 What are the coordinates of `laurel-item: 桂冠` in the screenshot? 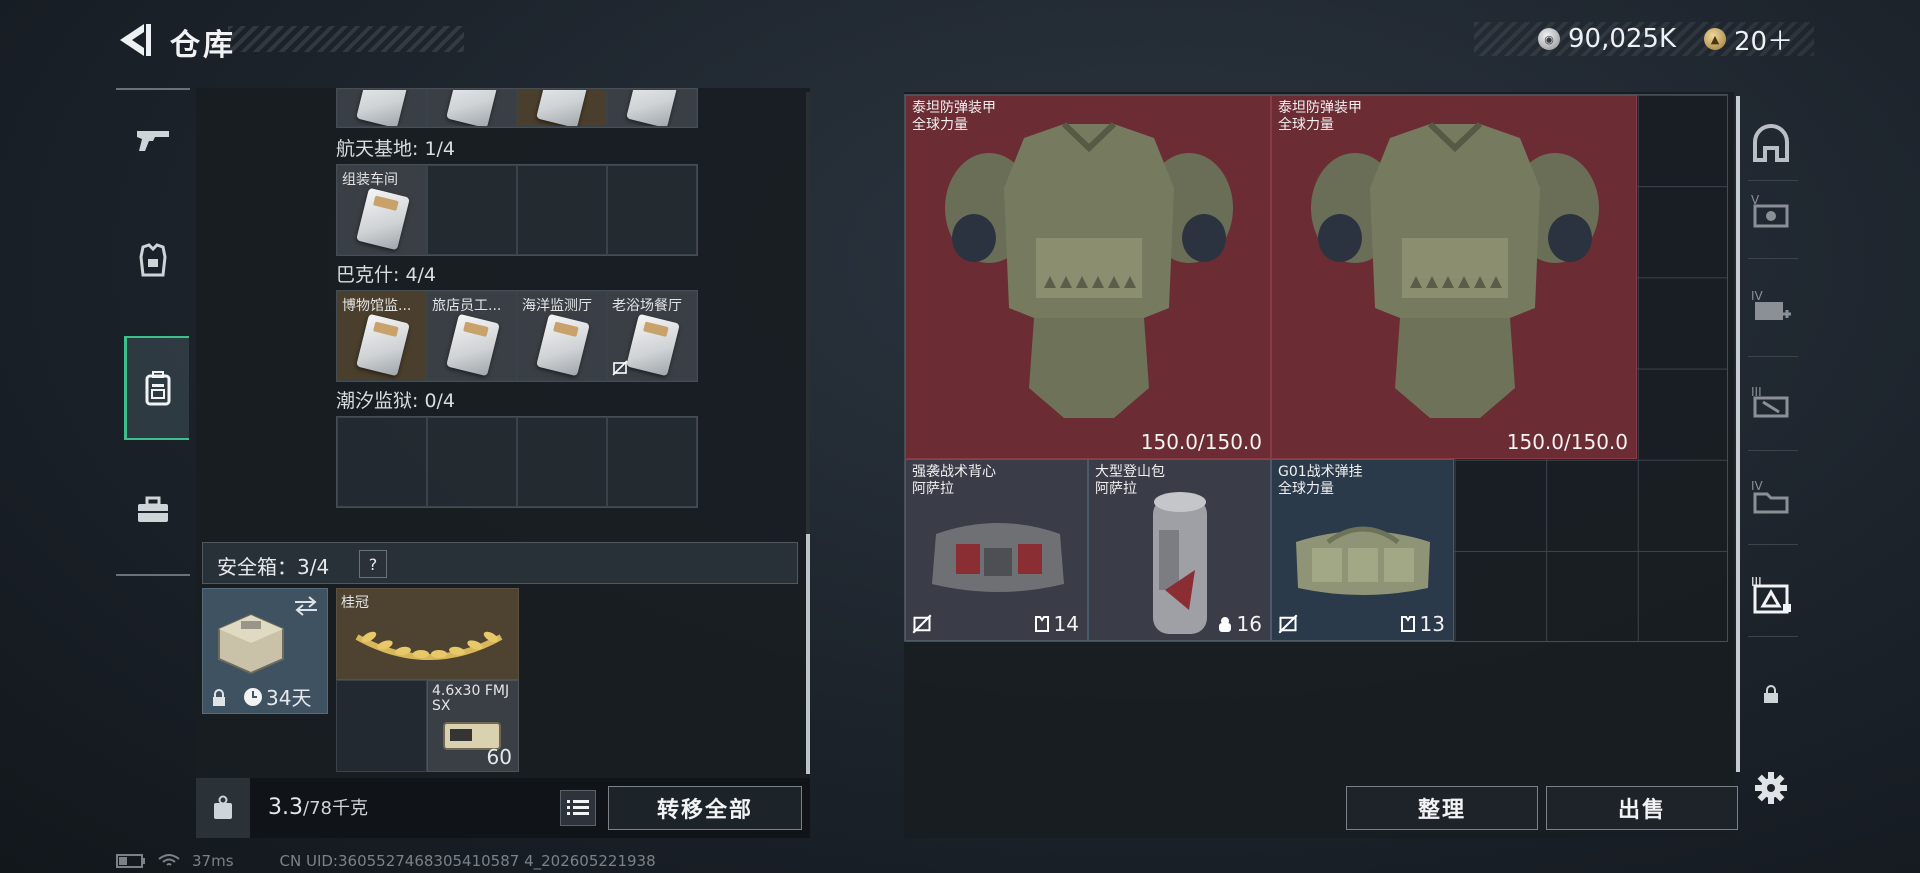 It's located at (427, 634).